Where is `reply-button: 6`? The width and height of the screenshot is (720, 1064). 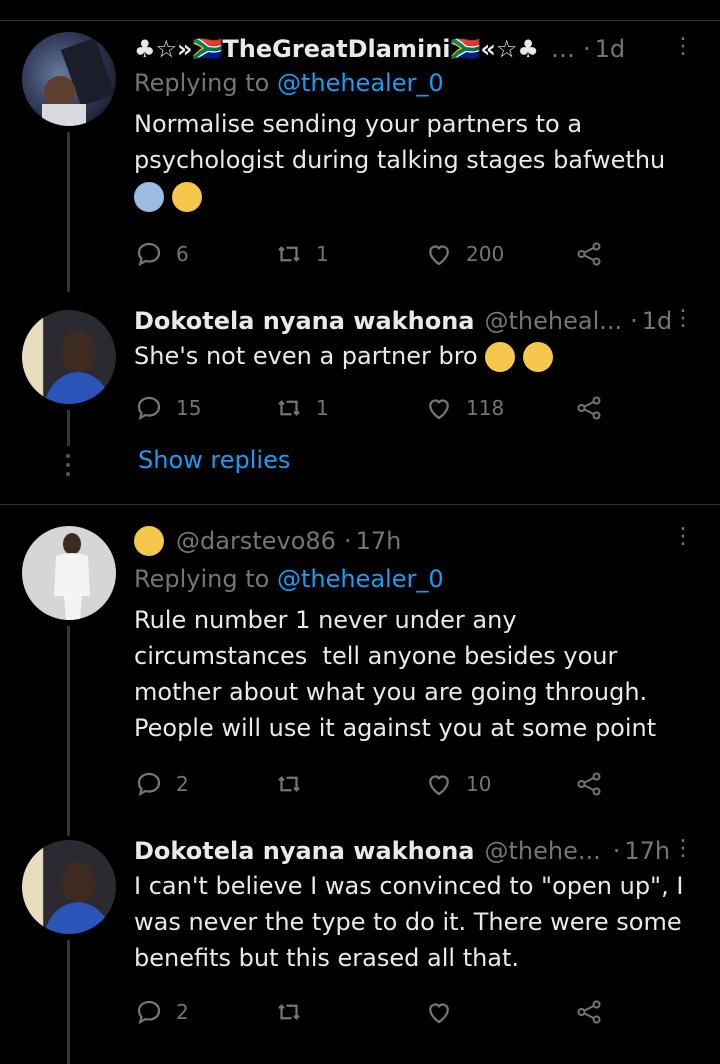
reply-button: 6 is located at coordinates (204, 254).